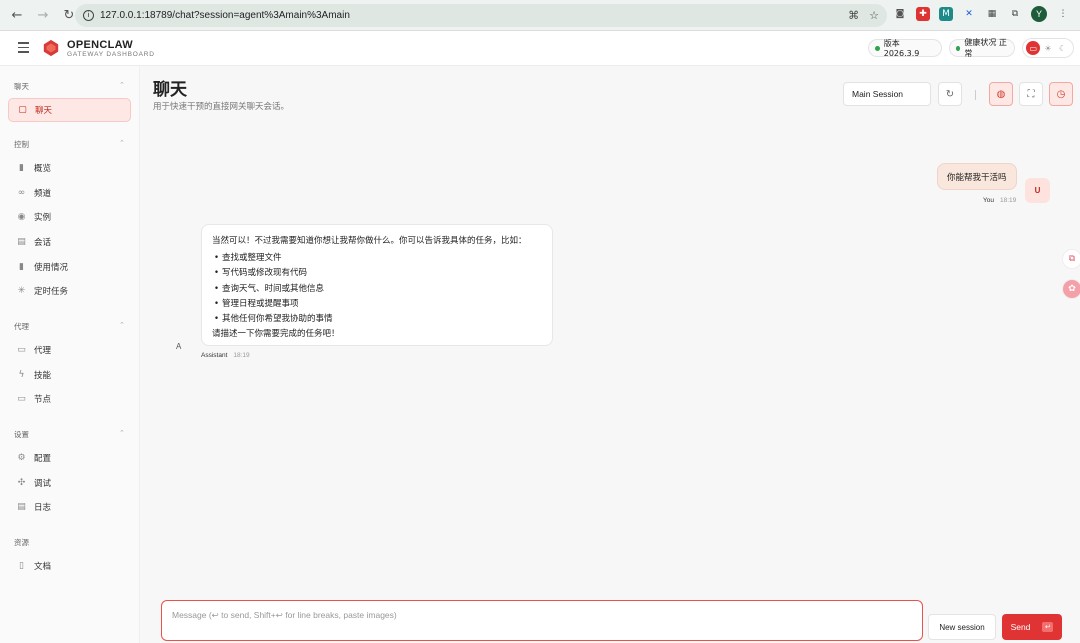 The height and width of the screenshot is (643, 1080). I want to click on sidebar-item-channels: ∞ 频道, so click(69, 193).